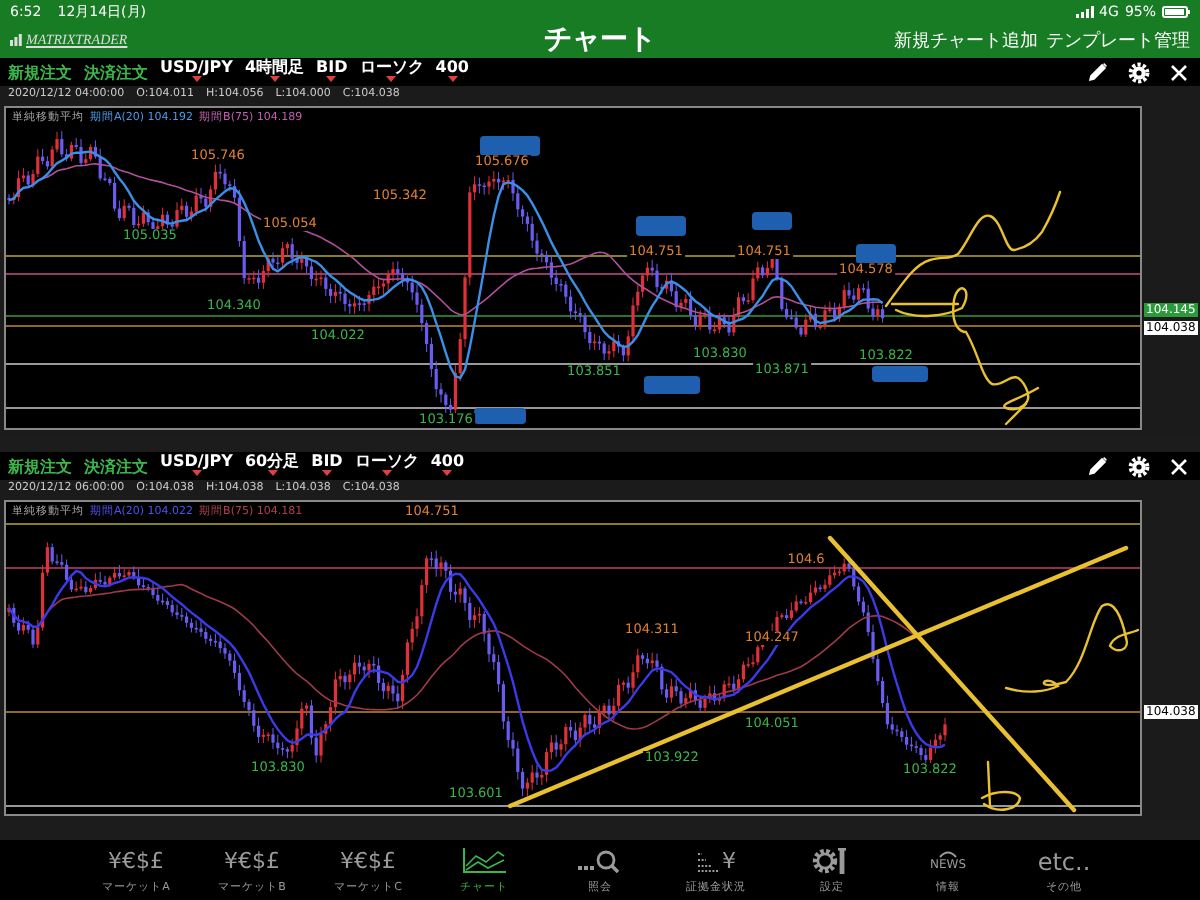  I want to click on screen-title: チャート, so click(600, 40).